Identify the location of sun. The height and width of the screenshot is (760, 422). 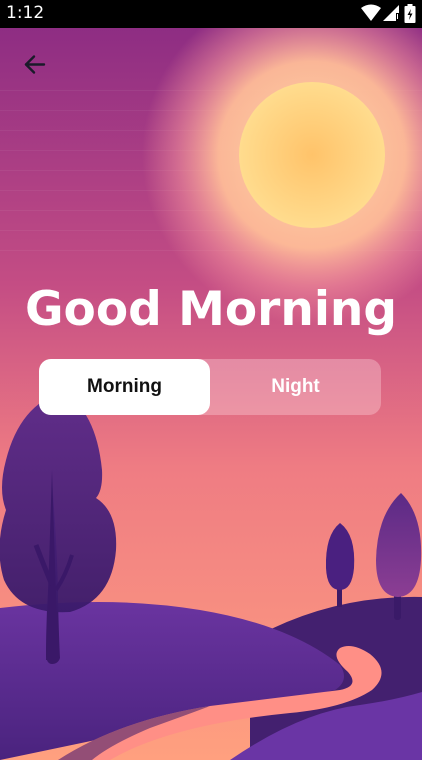
(312, 155).